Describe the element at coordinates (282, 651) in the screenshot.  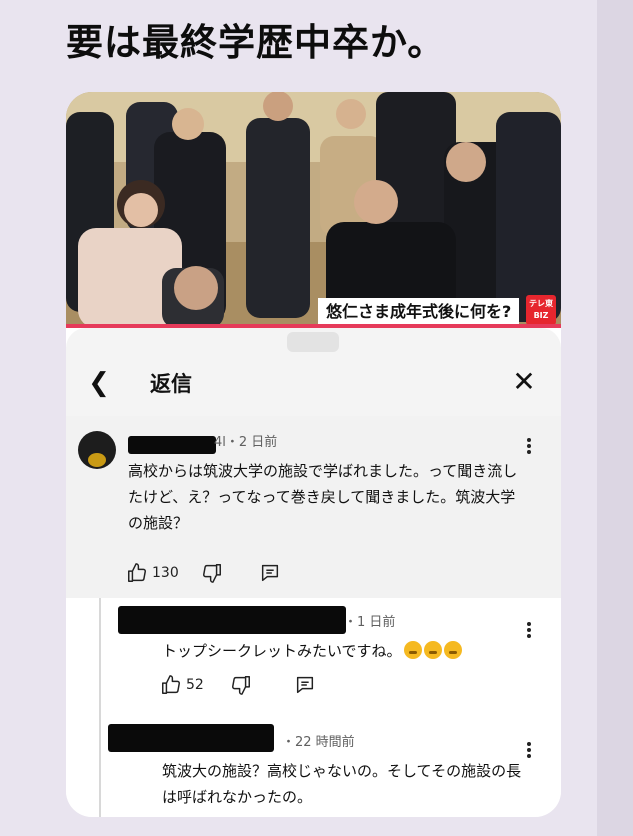
I see `reply-text-content: トップシークレットみたいですね。` at that location.